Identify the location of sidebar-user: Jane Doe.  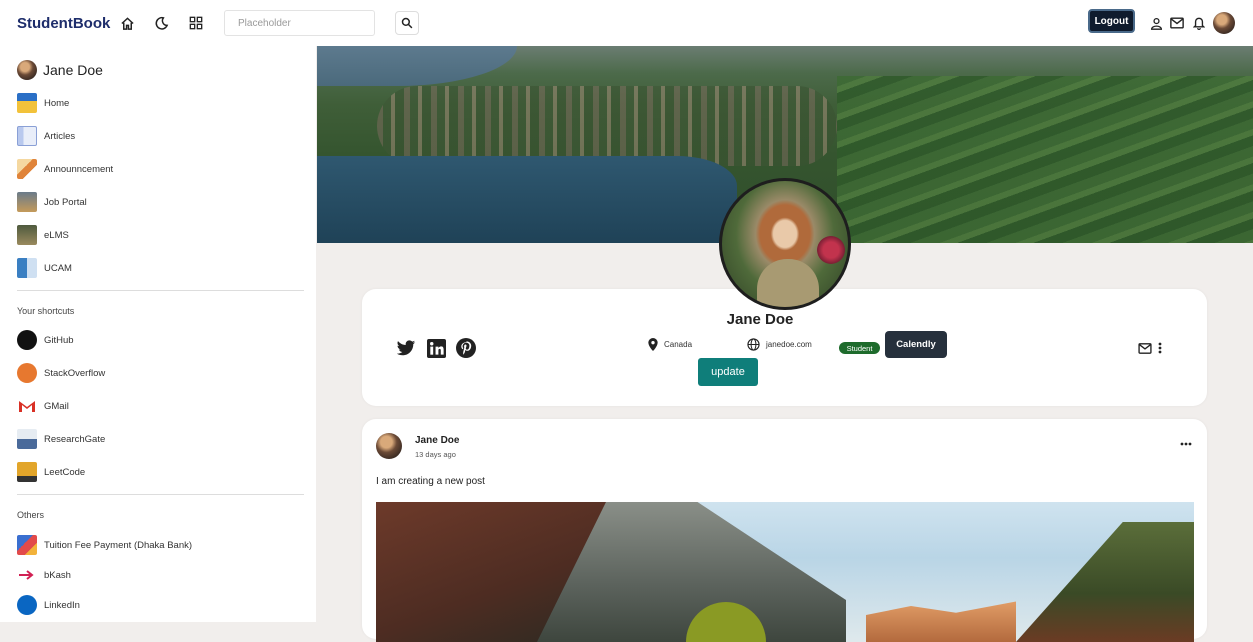
(60, 70).